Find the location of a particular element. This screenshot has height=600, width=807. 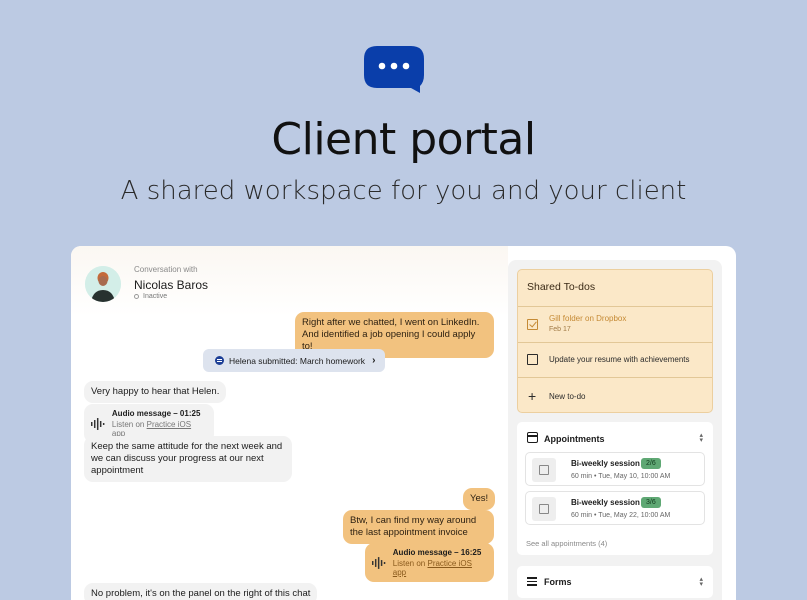

audio-title: Audio message – 01:25 is located at coordinates (156, 413).